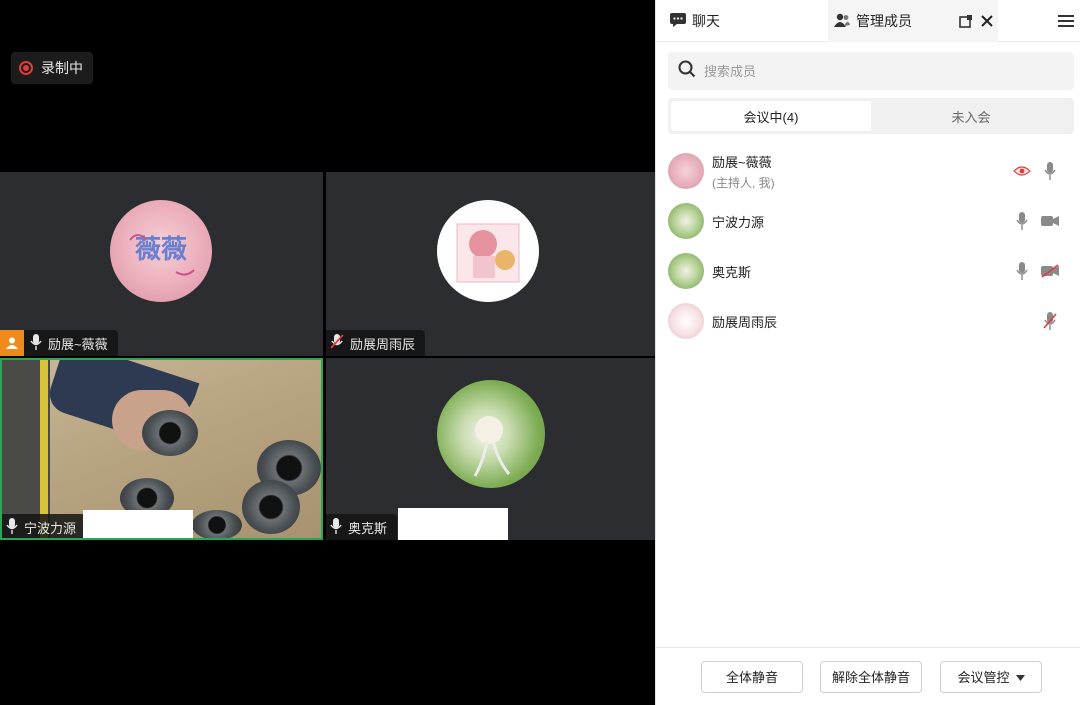 Image resolution: width=1080 pixels, height=705 pixels. What do you see at coordinates (1050, 271) in the screenshot?
I see `camera-off-icon` at bounding box center [1050, 271].